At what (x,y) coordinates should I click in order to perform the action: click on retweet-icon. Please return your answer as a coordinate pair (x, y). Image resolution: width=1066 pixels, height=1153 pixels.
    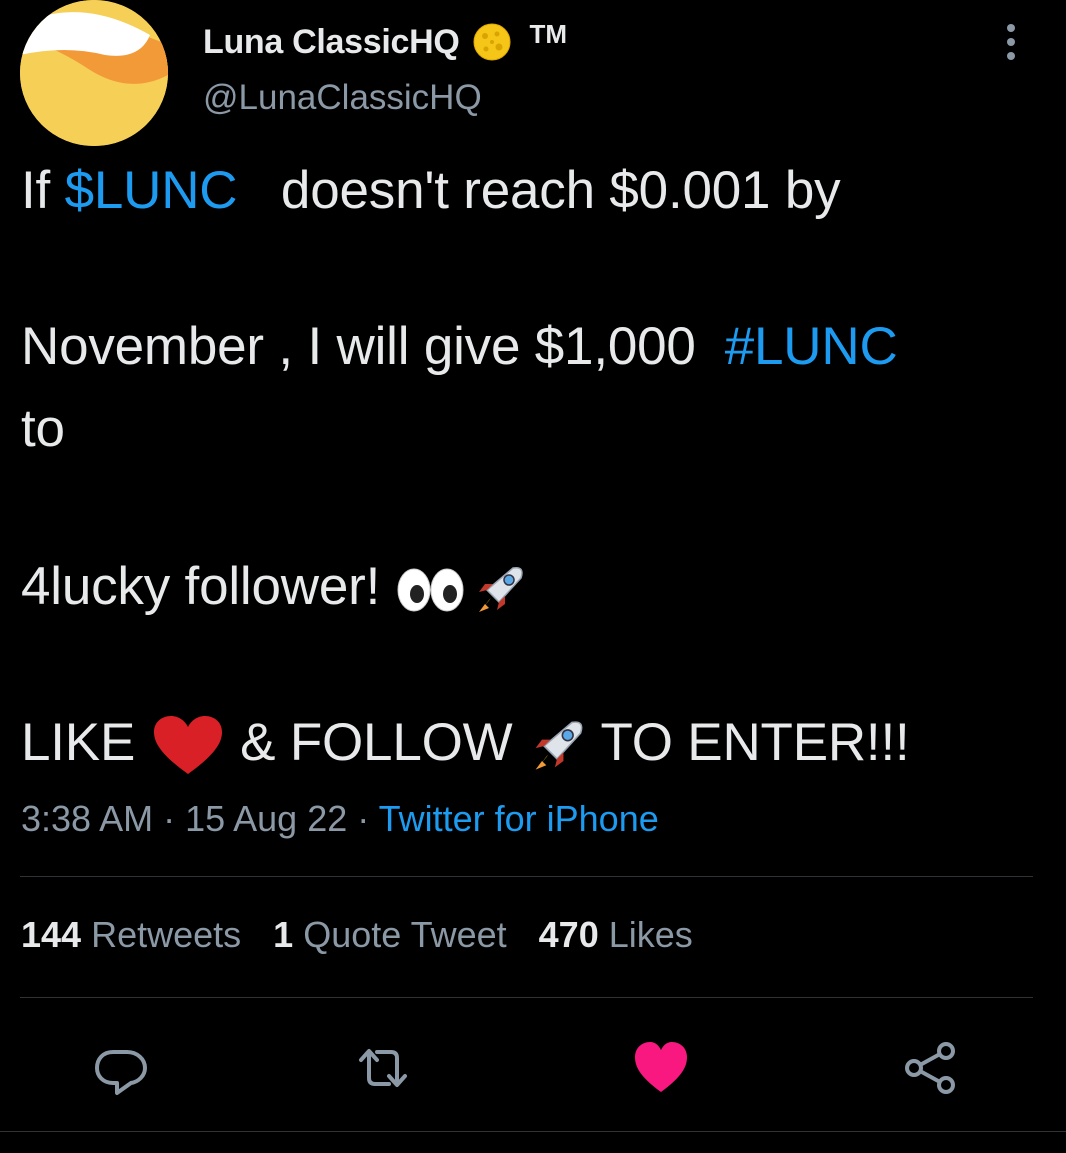
    Looking at the image, I should click on (383, 1068).